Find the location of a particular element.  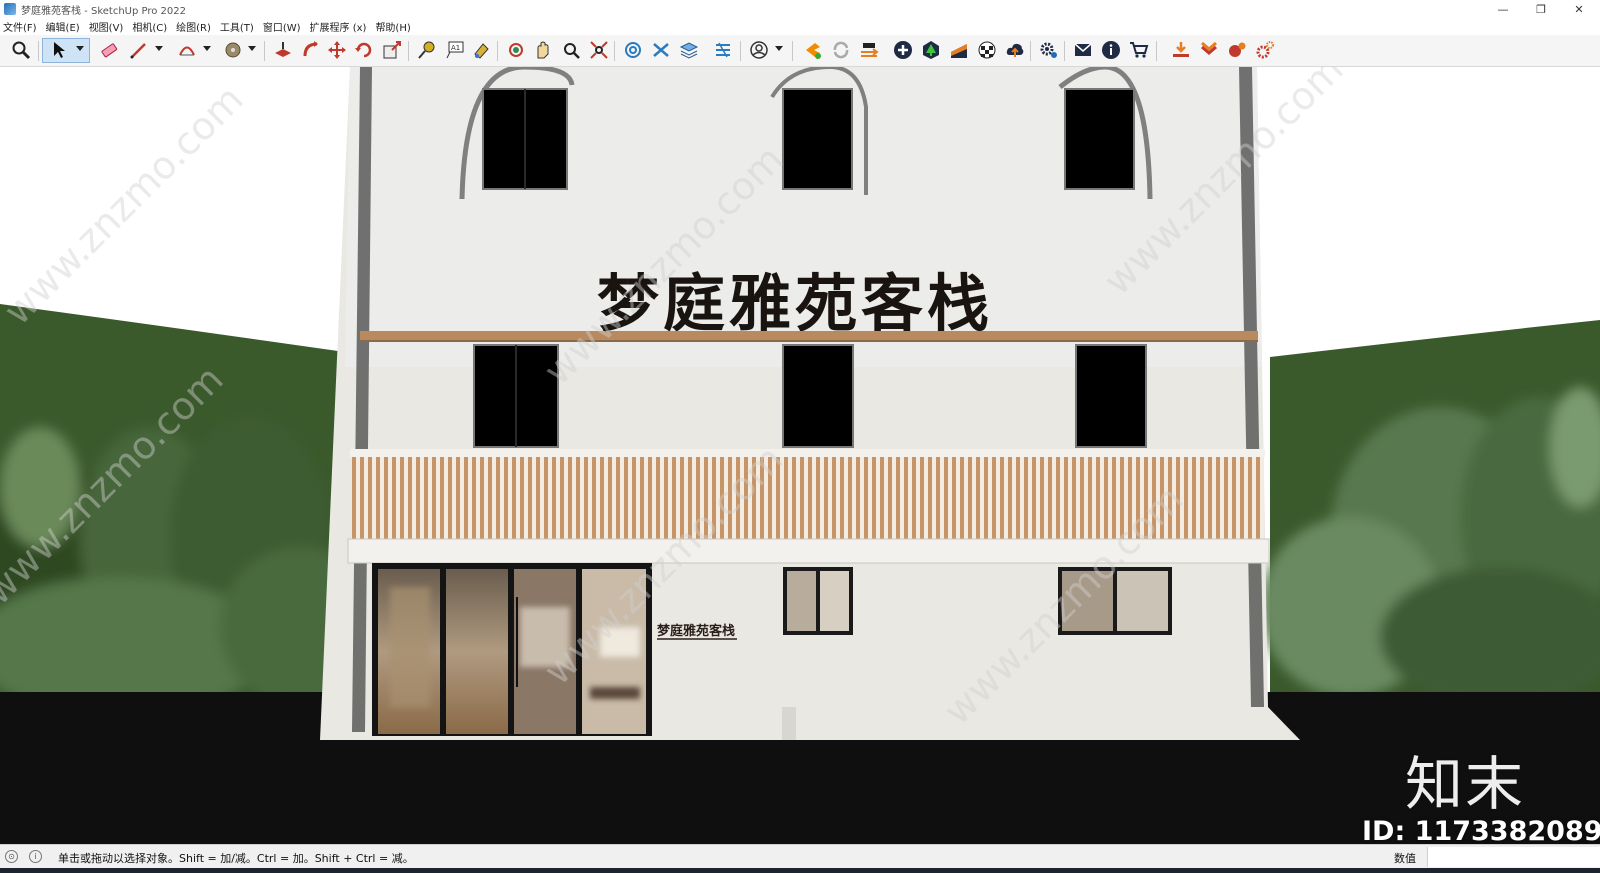

download-icon is located at coordinates (1181, 50).